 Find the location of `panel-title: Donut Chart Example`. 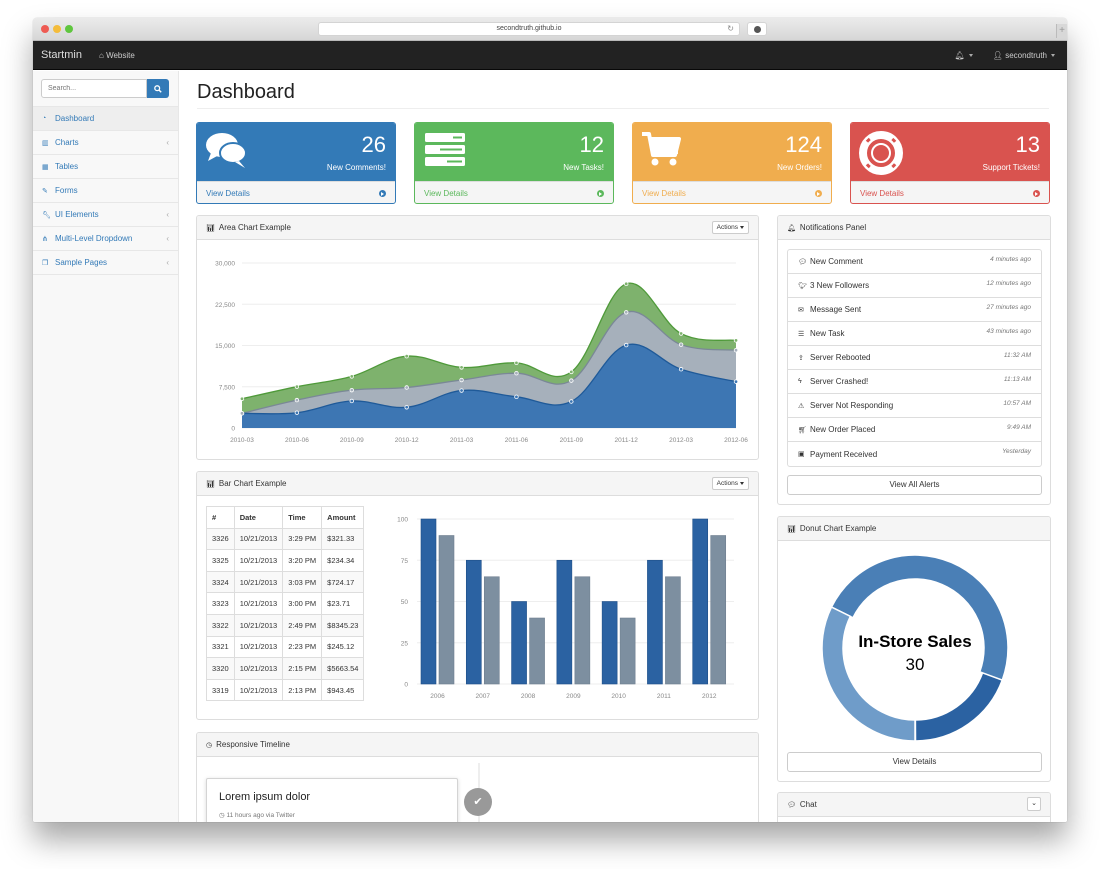

panel-title: Donut Chart Example is located at coordinates (838, 528).